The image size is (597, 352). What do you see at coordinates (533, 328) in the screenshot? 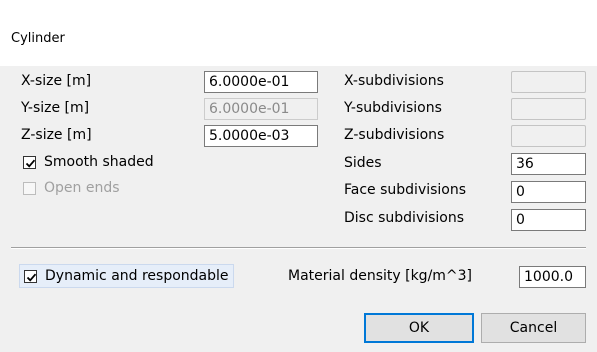
I see `cancel-button: Cancel` at bounding box center [533, 328].